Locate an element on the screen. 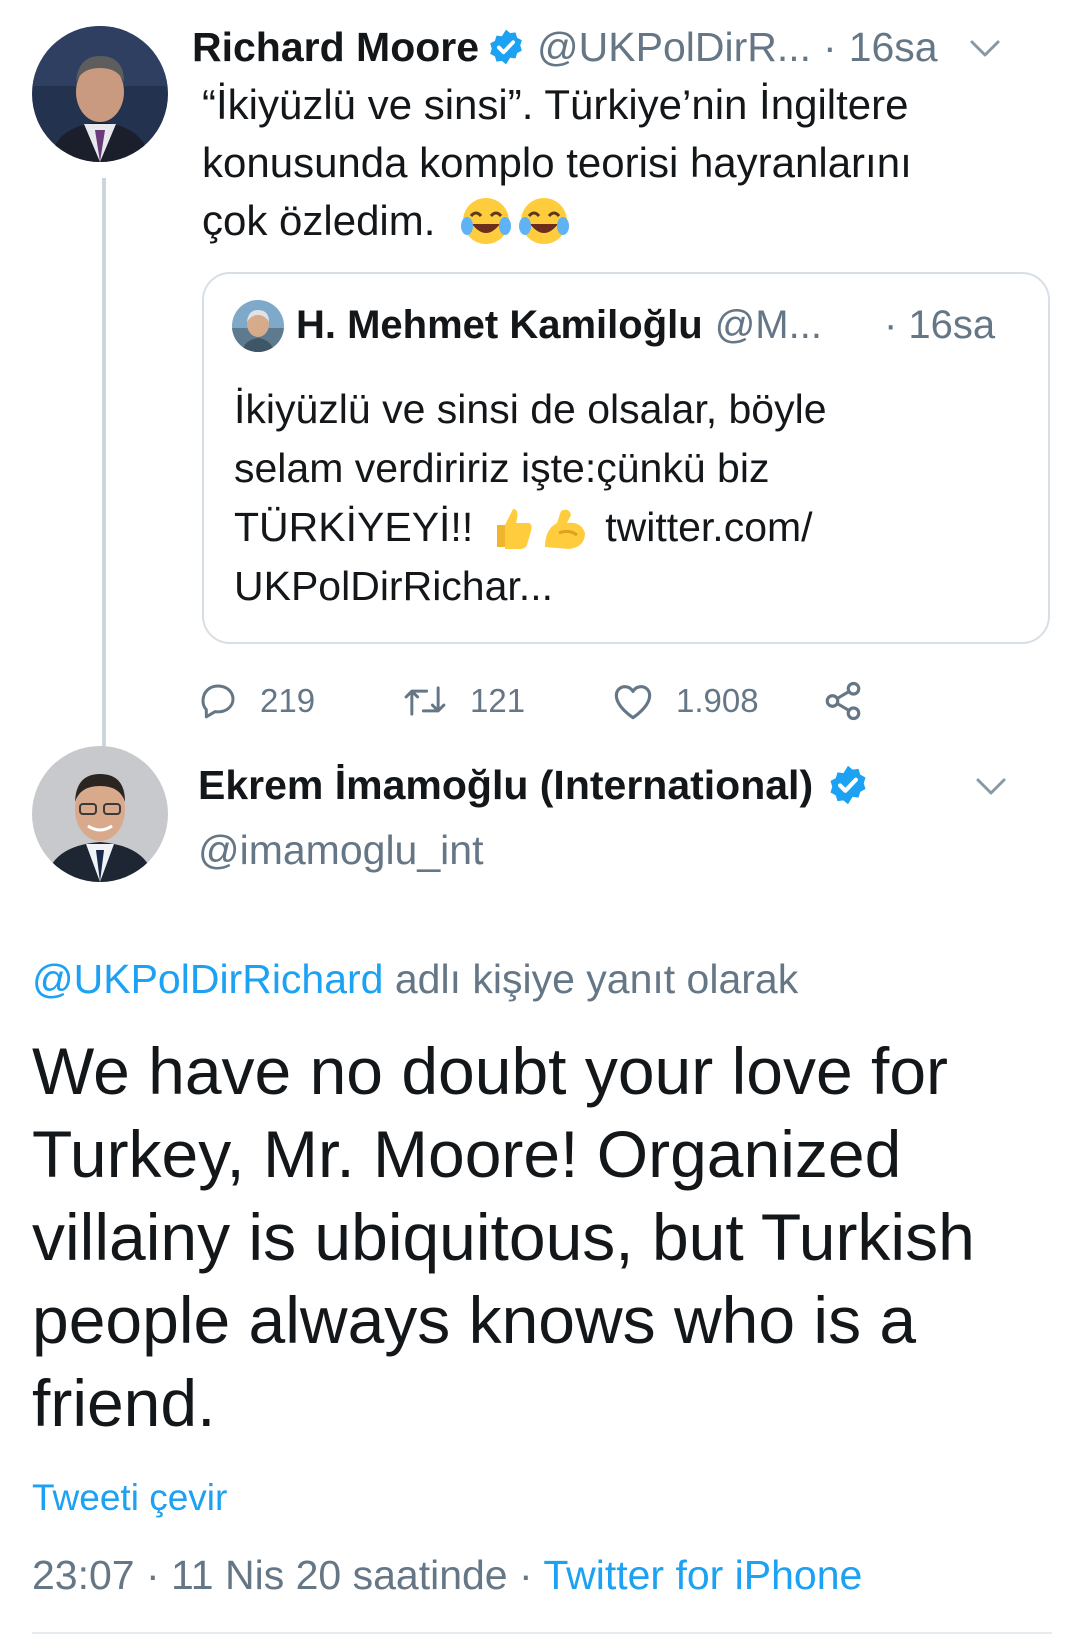 The height and width of the screenshot is (1640, 1080). tweet1-header: Richard Moore @UKPolDirR... · 16sa is located at coordinates (565, 47).